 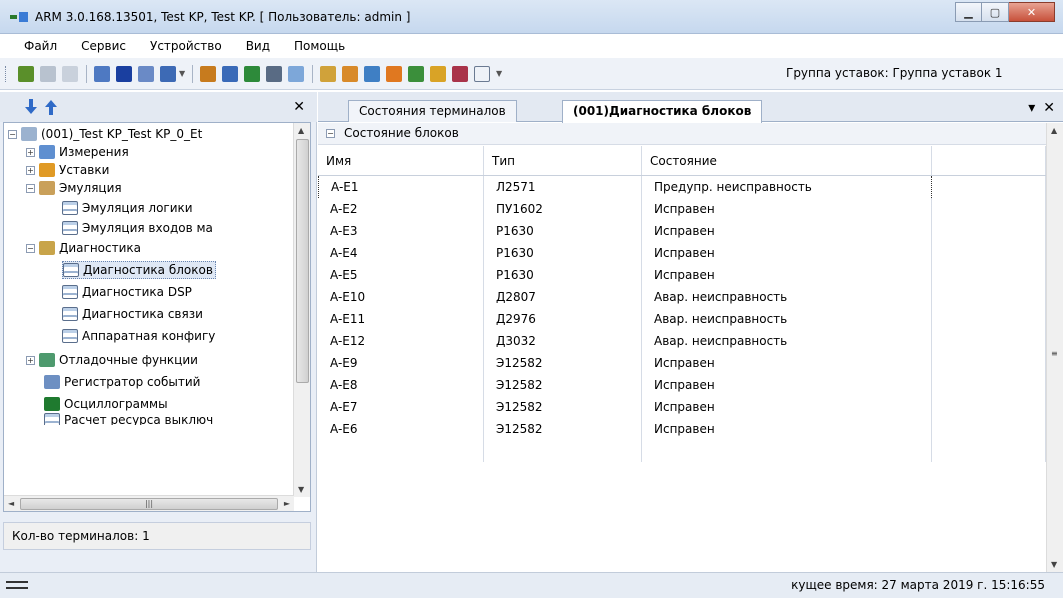 I want to click on table-cell-name: A-E2, so click(x=401, y=209).